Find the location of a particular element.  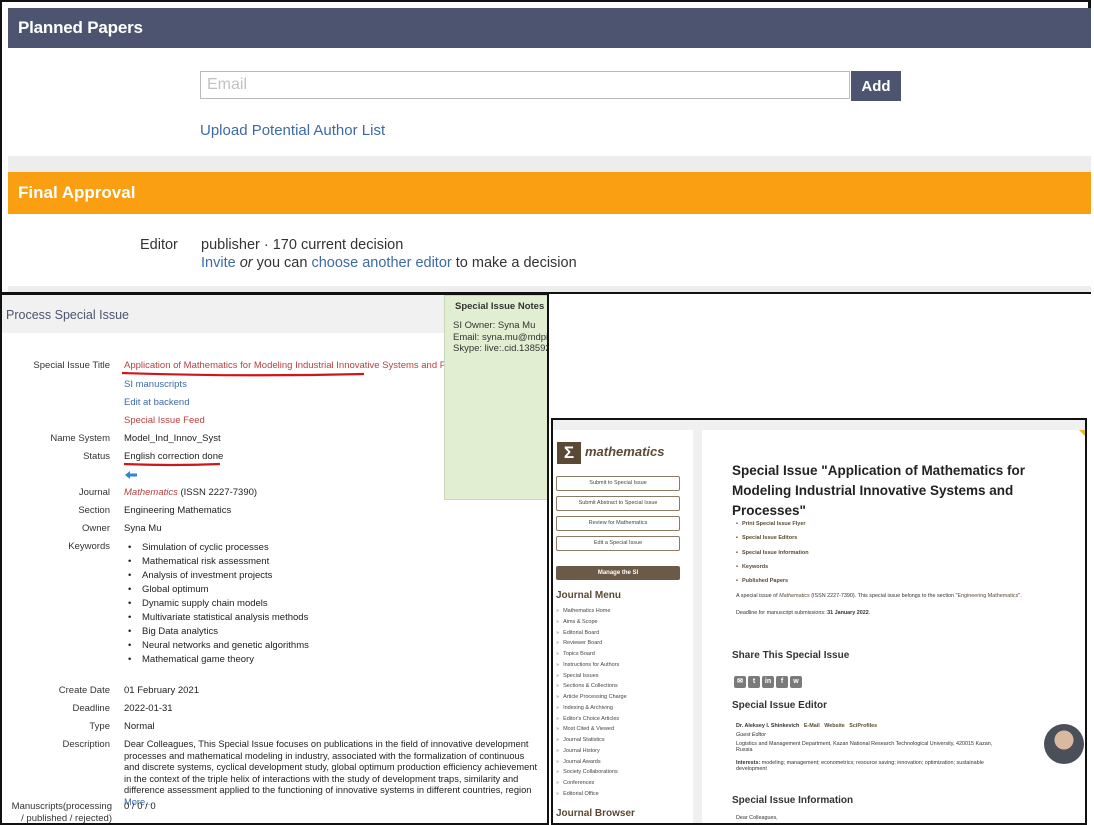

journal-menu-title: Journal Menu is located at coordinates (589, 595).